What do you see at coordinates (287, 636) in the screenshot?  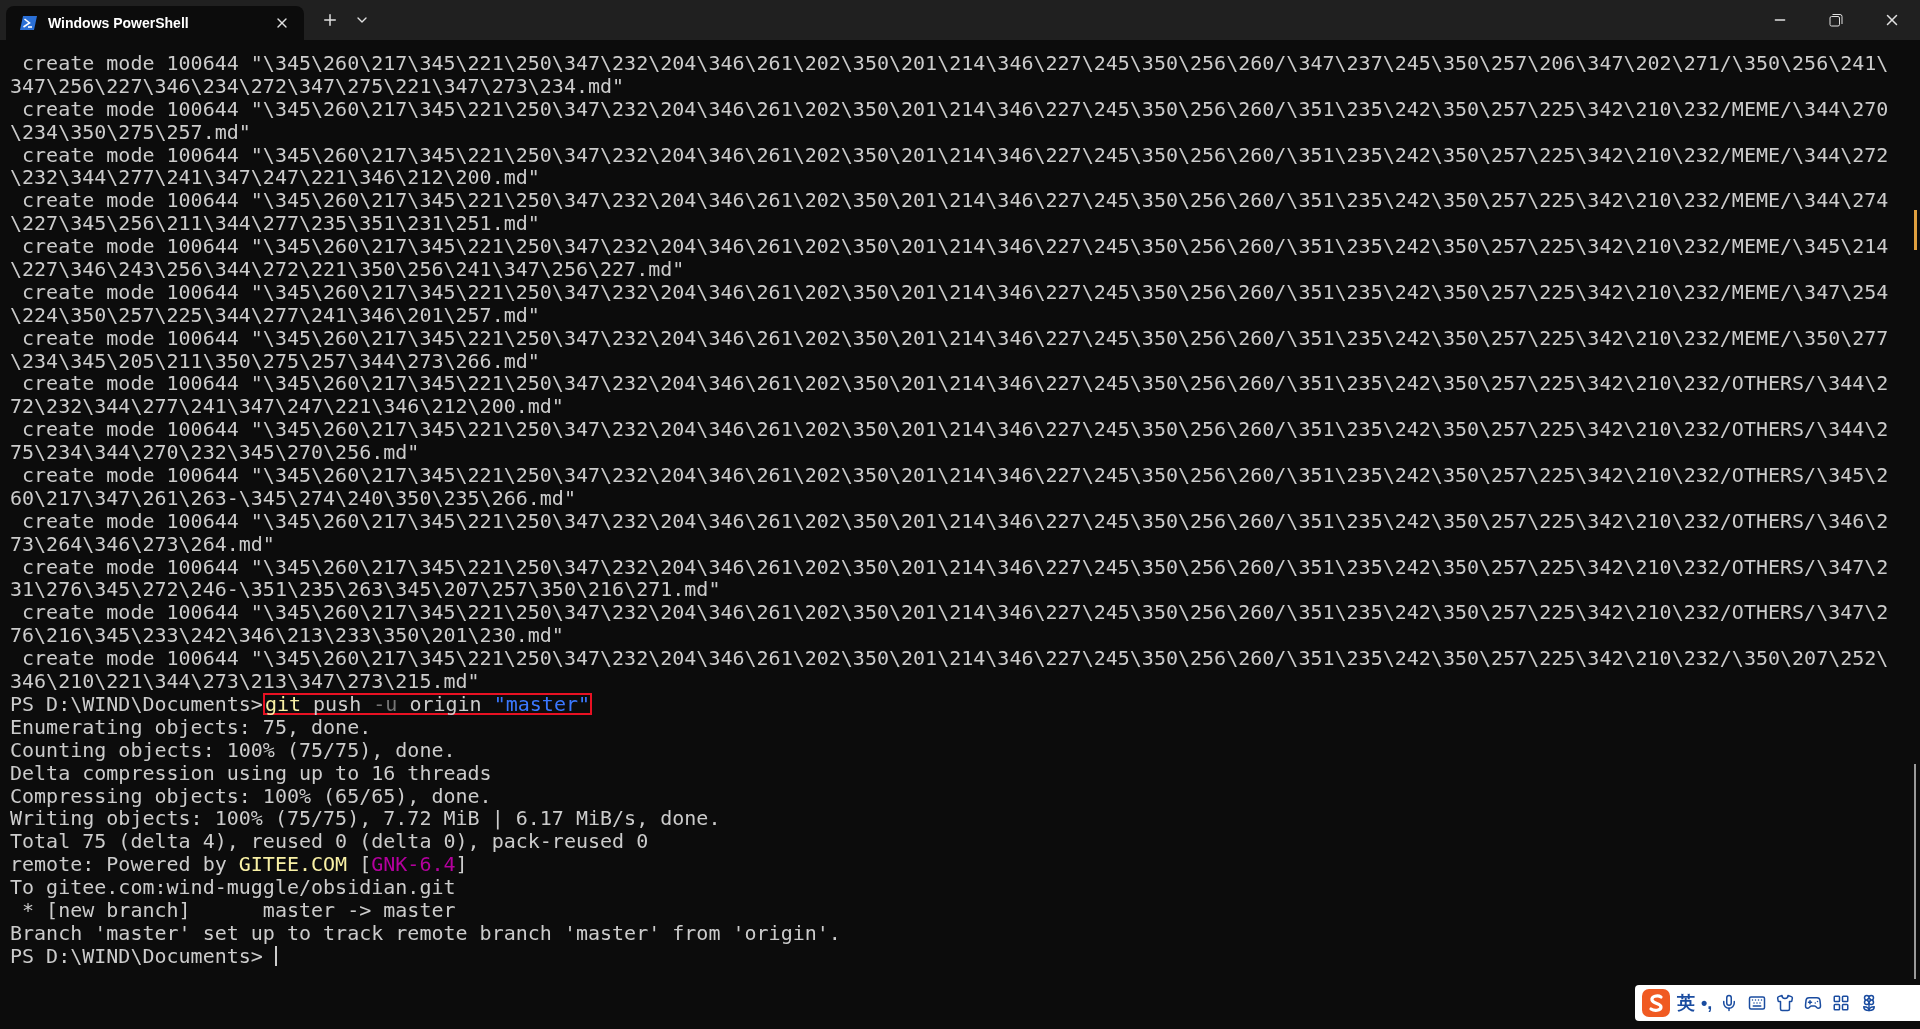 I see `output-line: 76\216\345\233\242\346\213\233\350\201\230.md"` at bounding box center [287, 636].